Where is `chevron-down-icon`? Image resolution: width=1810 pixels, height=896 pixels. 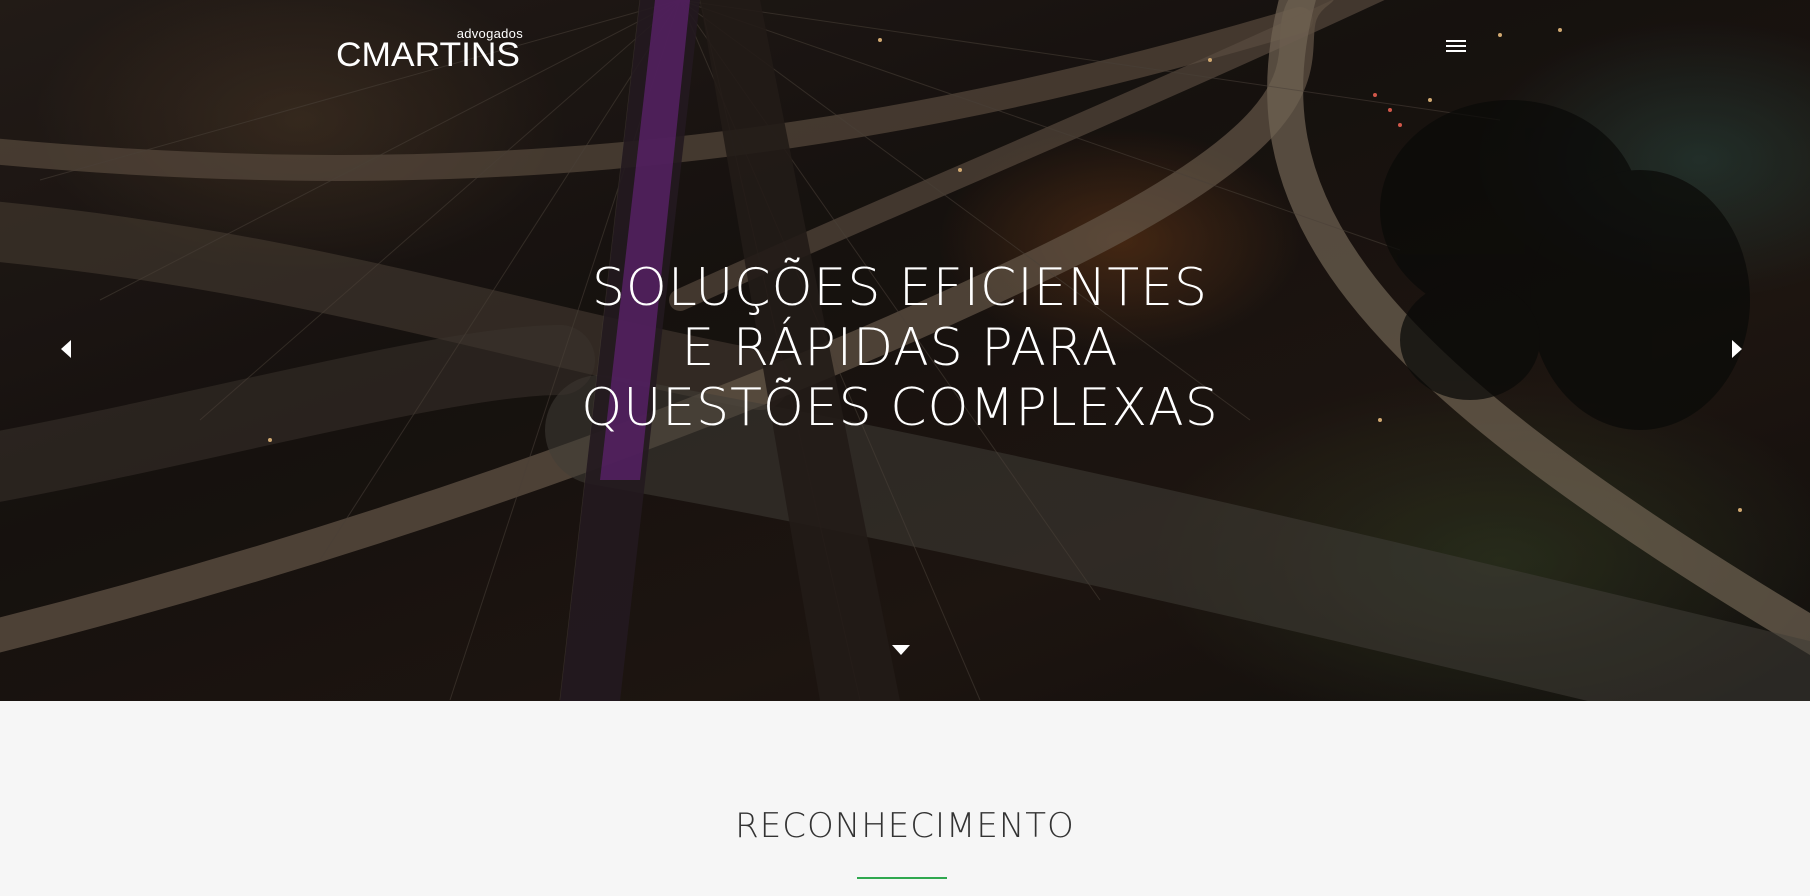
chevron-down-icon is located at coordinates (901, 650).